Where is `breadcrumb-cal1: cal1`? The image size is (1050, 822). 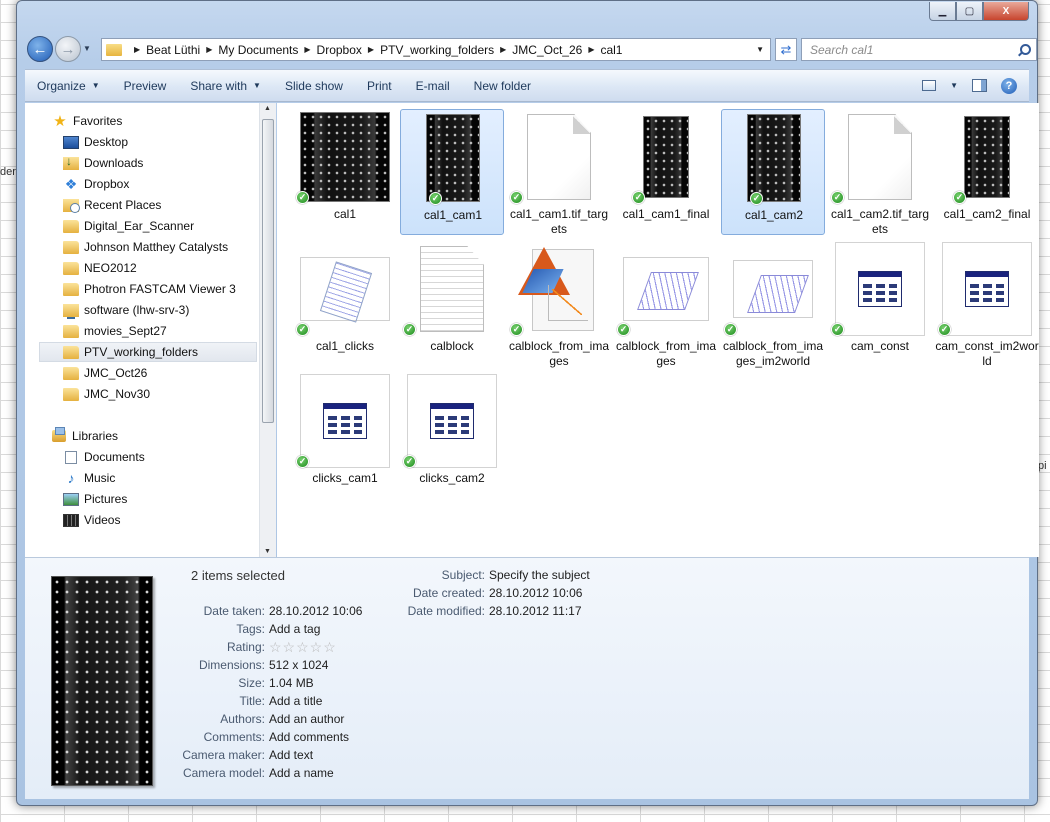 breadcrumb-cal1: cal1 is located at coordinates (611, 50).